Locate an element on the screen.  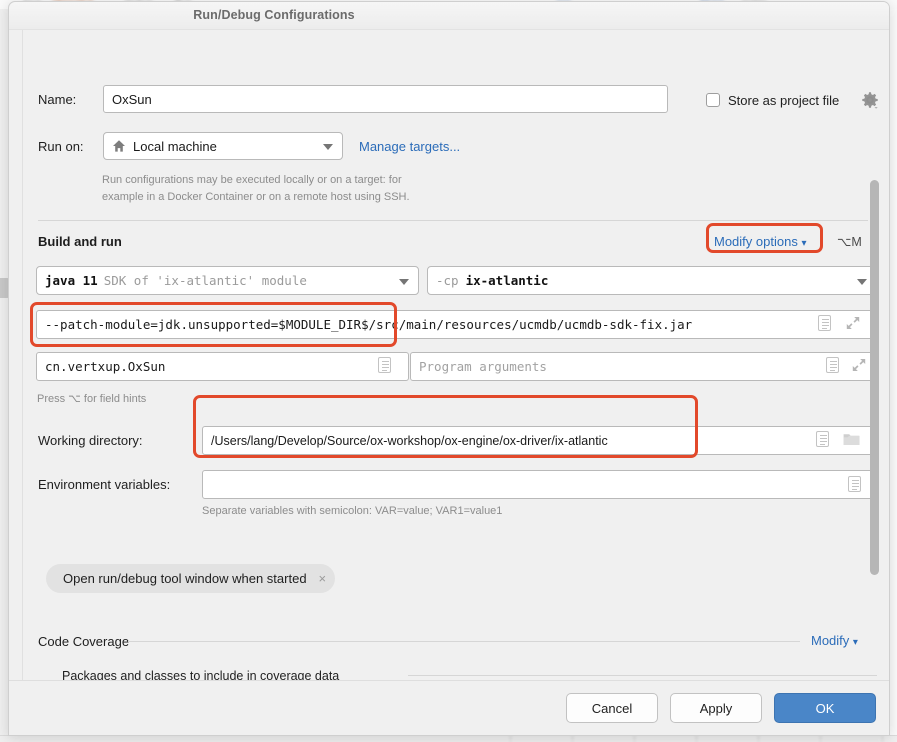
backdrop-left-edge is located at coordinates (4, 375).